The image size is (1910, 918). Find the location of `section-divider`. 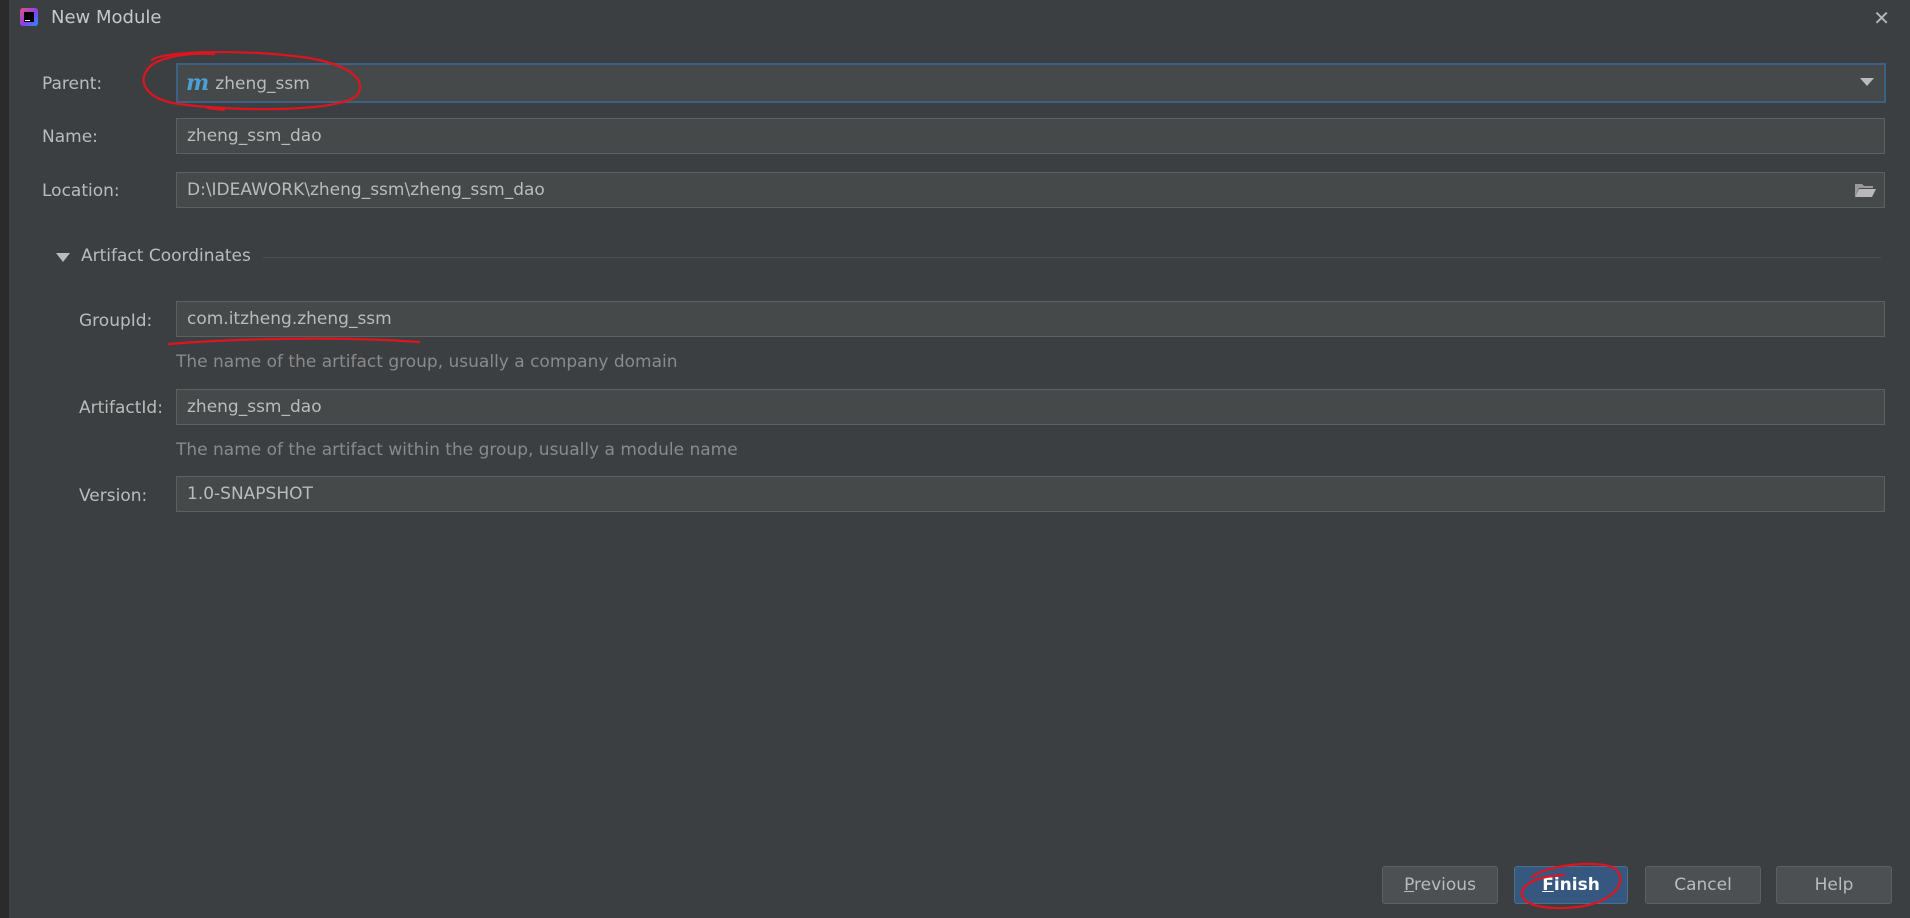

section-divider is located at coordinates (1072, 257).